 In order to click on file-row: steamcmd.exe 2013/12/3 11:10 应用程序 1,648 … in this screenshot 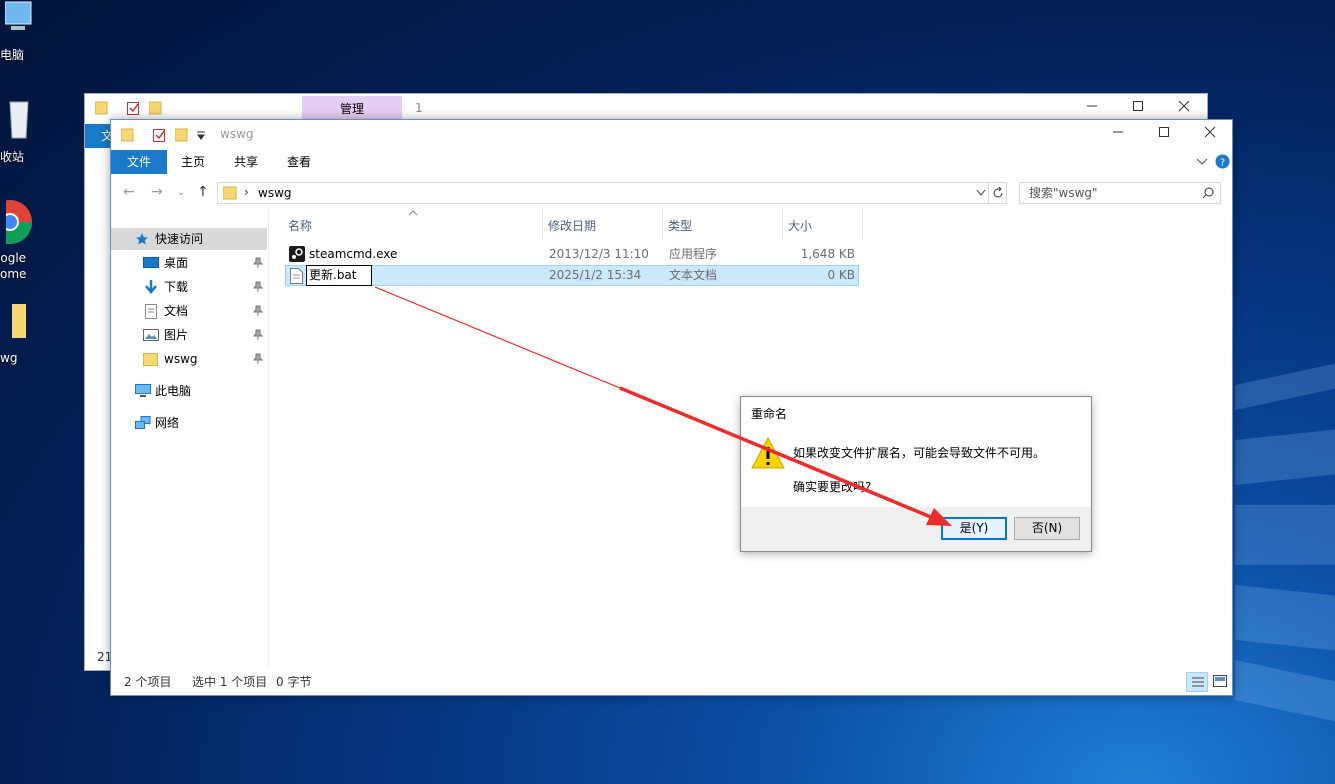, I will do `click(572, 254)`.